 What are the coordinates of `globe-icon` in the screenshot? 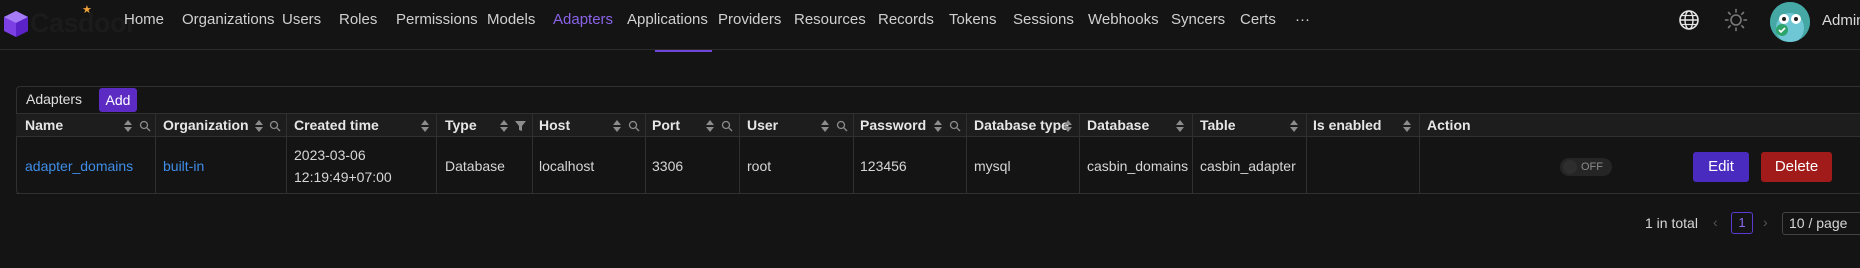 It's located at (1689, 20).